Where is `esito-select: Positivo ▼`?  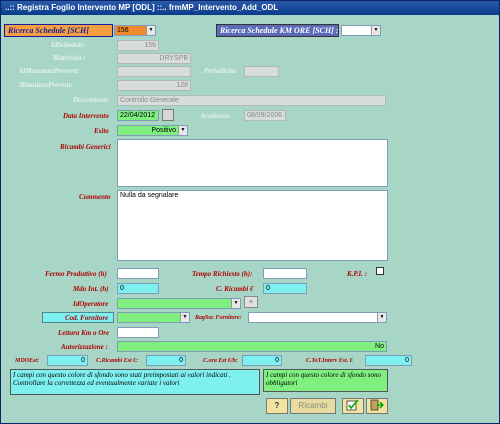 esito-select: Positivo ▼ is located at coordinates (152, 130).